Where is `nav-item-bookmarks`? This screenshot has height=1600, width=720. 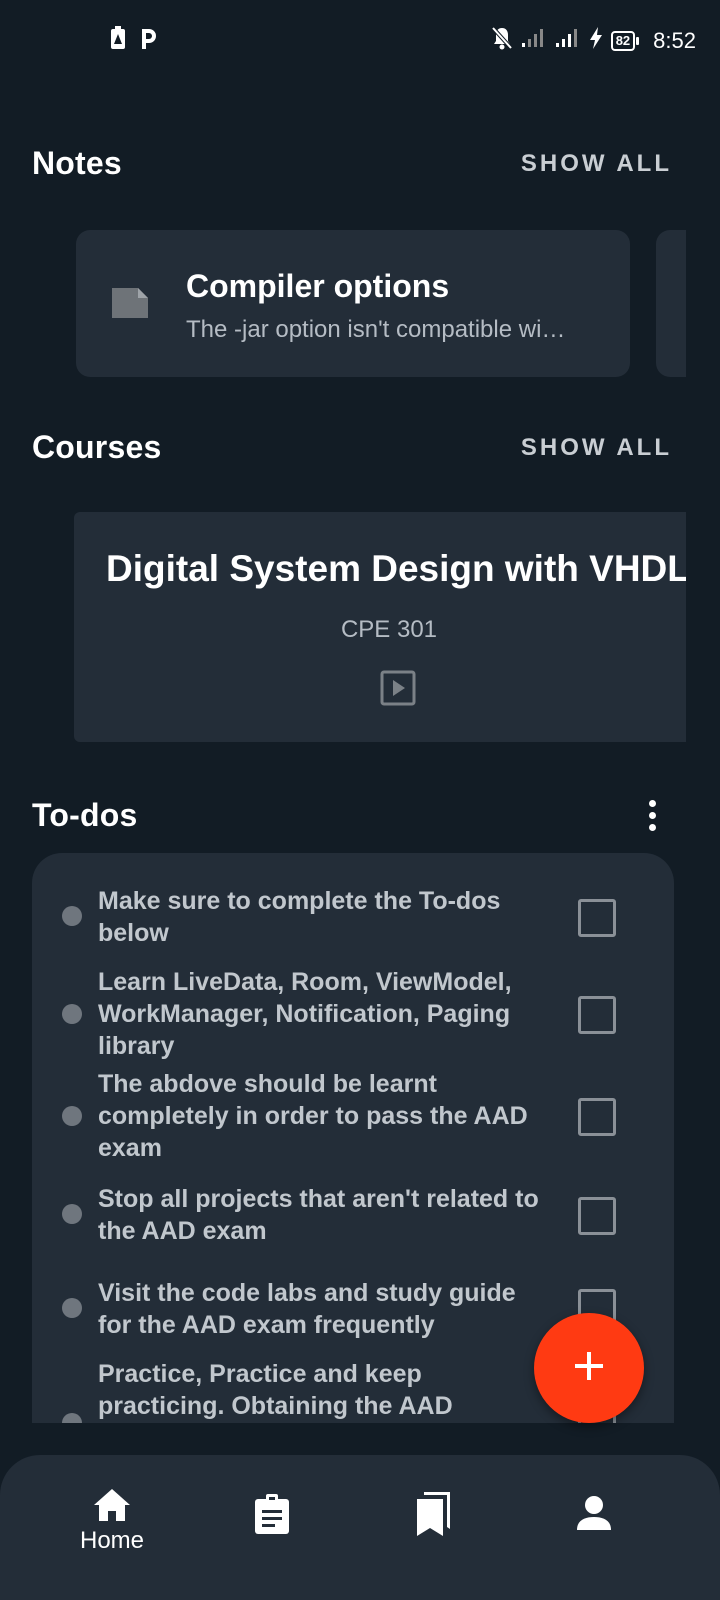
nav-item-bookmarks is located at coordinates (434, 1527).